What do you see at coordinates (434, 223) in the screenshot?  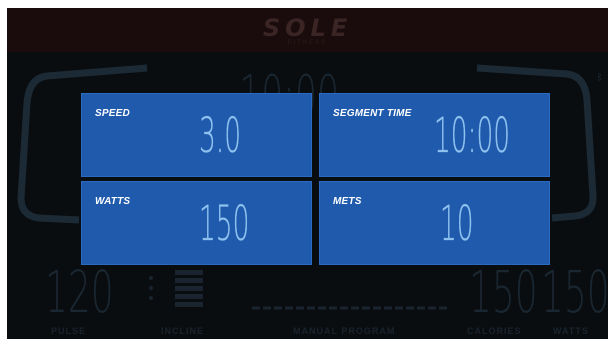 I see `mets-tile: METS 10` at bounding box center [434, 223].